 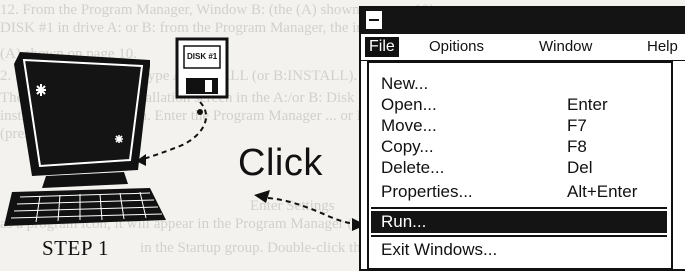 I want to click on click-to-run-arrow, so click(x=310, y=210).